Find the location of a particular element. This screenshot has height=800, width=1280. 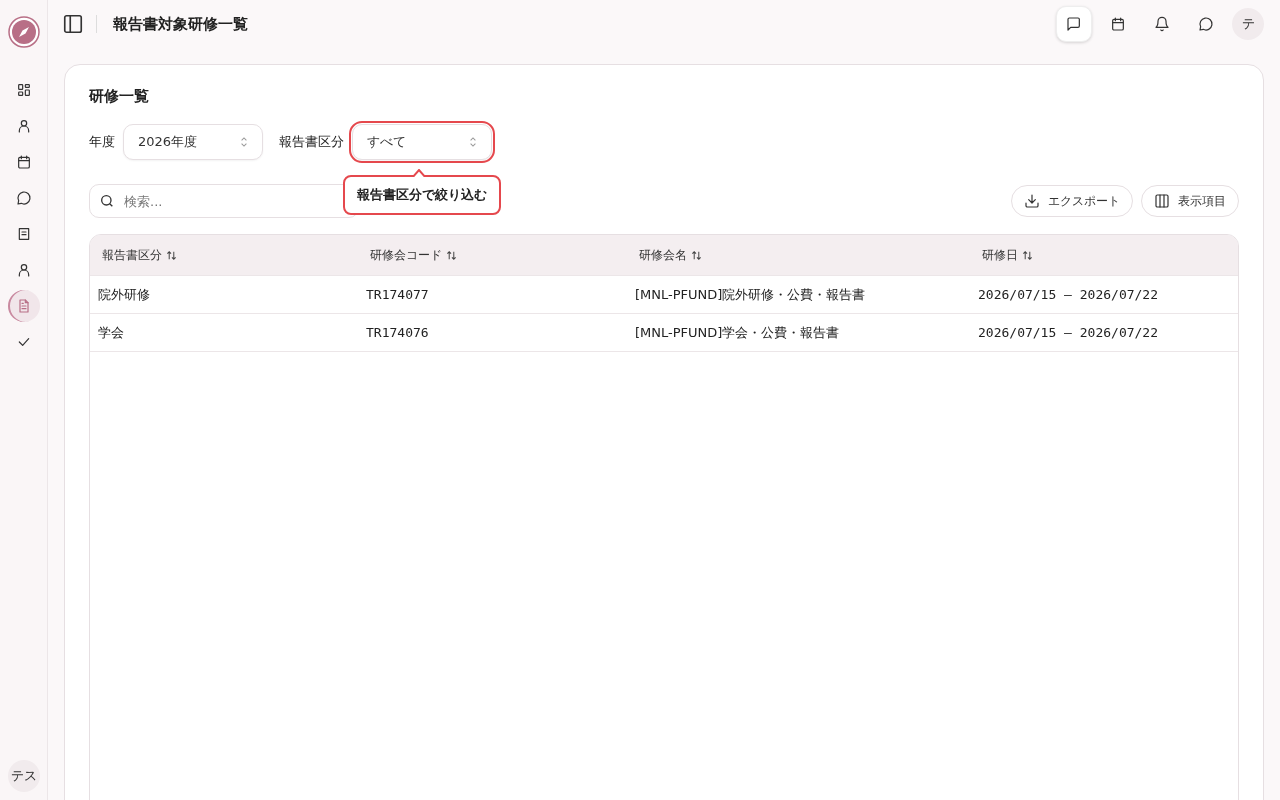

page-title: 報告書対象研修一覧 is located at coordinates (180, 24).